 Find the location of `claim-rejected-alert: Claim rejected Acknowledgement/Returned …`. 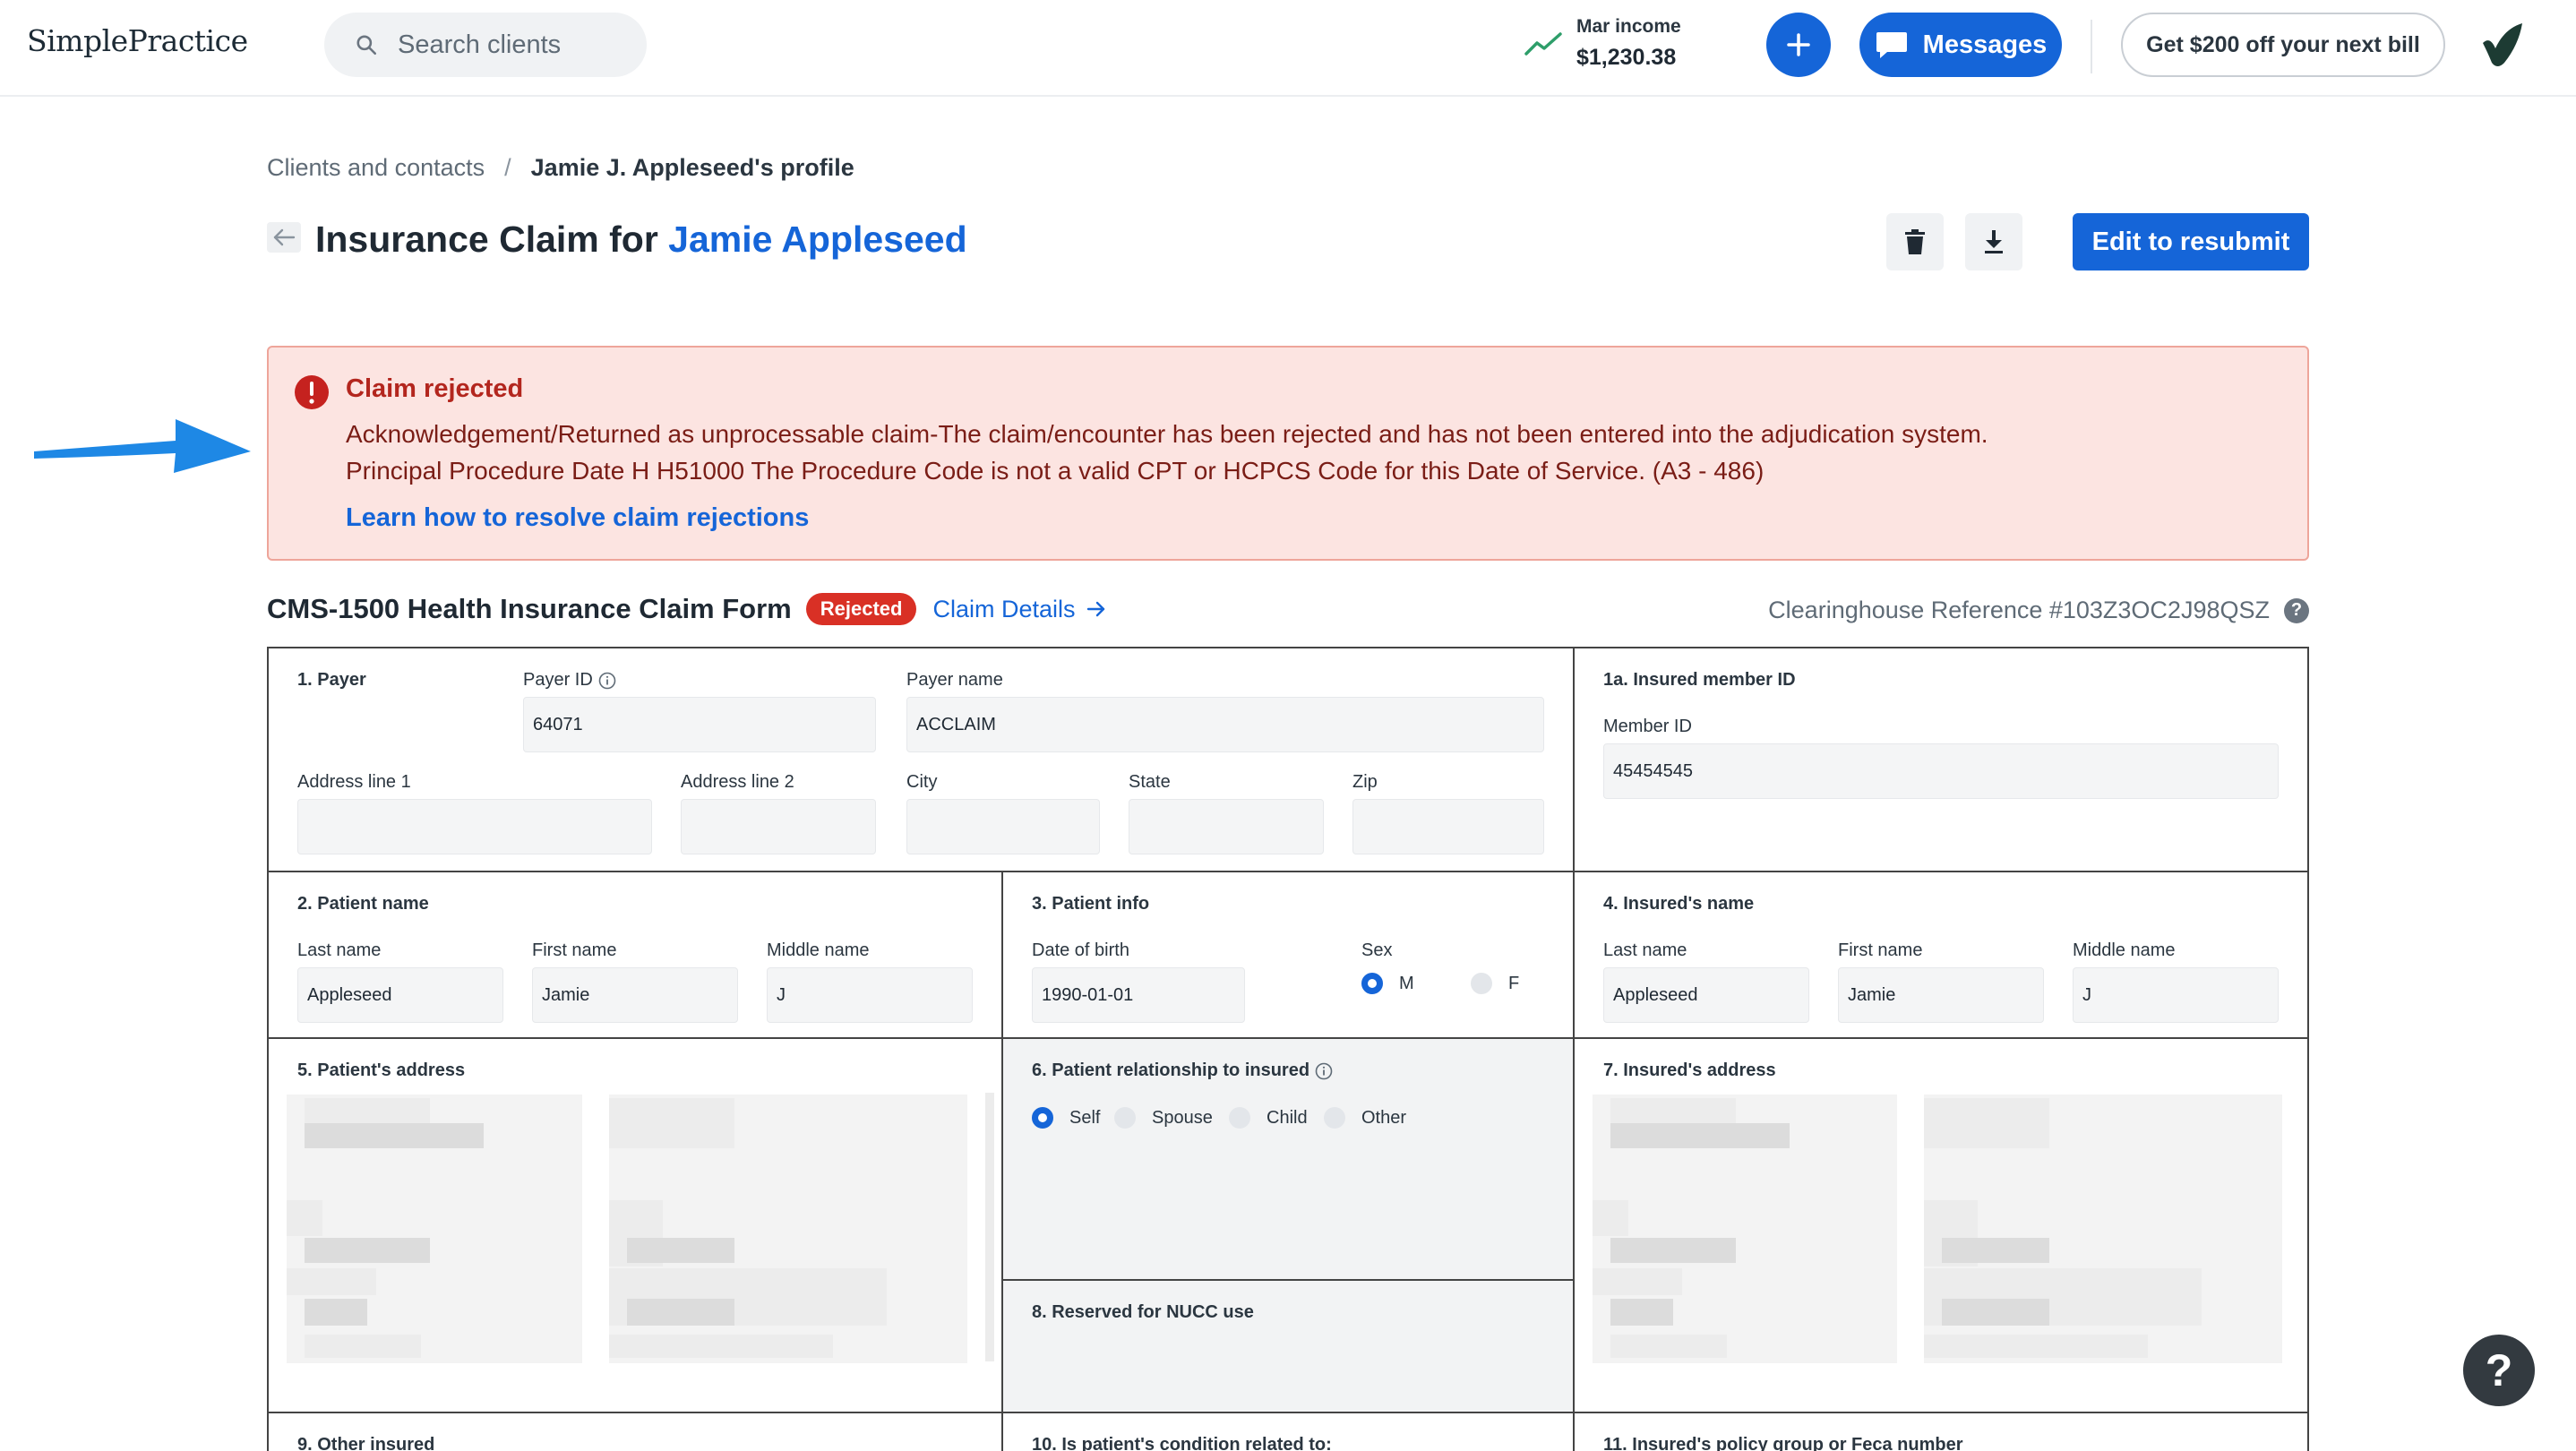

claim-rejected-alert: Claim rejected Acknowledgement/Returned … is located at coordinates (1288, 454).